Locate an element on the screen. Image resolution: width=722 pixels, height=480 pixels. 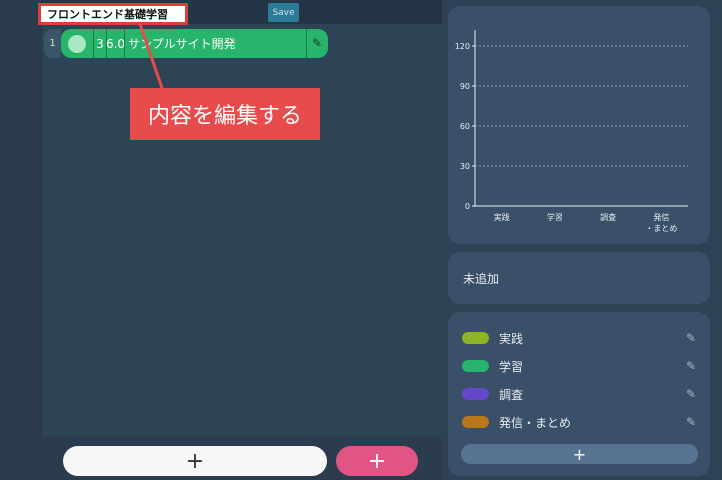
add-category-button: + is located at coordinates (377, 461).